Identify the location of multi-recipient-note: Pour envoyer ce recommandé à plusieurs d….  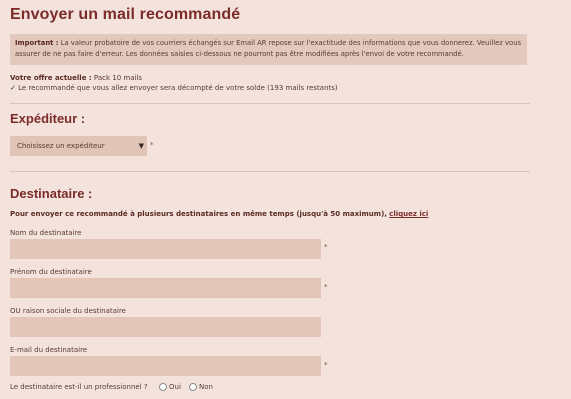
(219, 214).